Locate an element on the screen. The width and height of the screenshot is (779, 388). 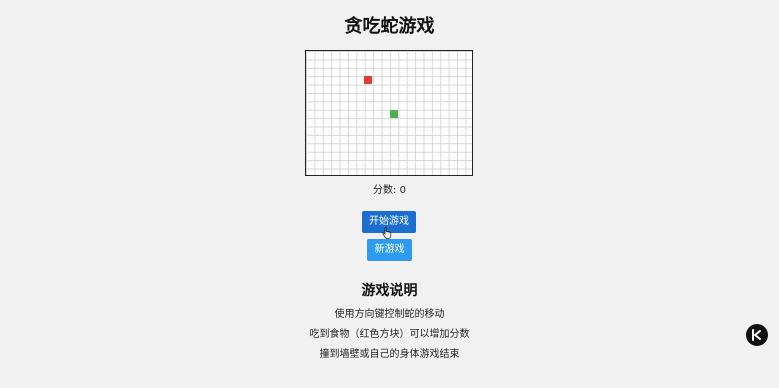
score-value: 0 is located at coordinates (402, 190).